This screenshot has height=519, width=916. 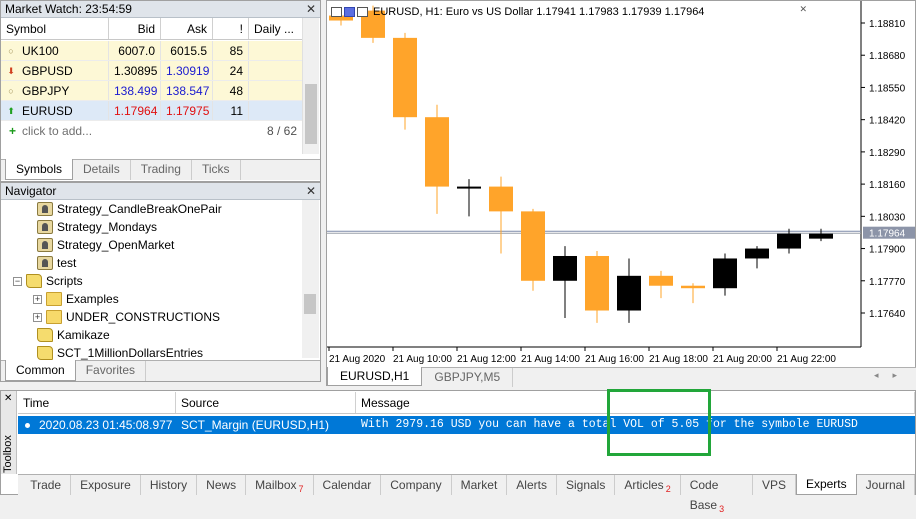 I want to click on nav-item: Strategy_CandleBreakOnePair, so click(x=129, y=209).